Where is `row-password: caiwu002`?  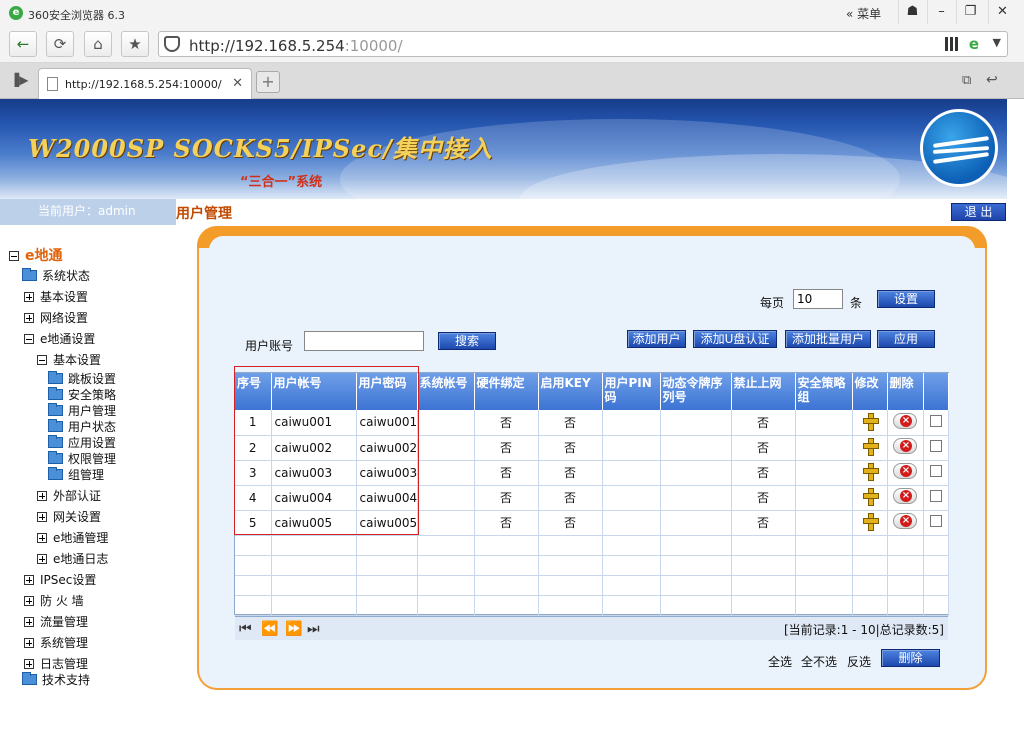 row-password: caiwu002 is located at coordinates (387, 448).